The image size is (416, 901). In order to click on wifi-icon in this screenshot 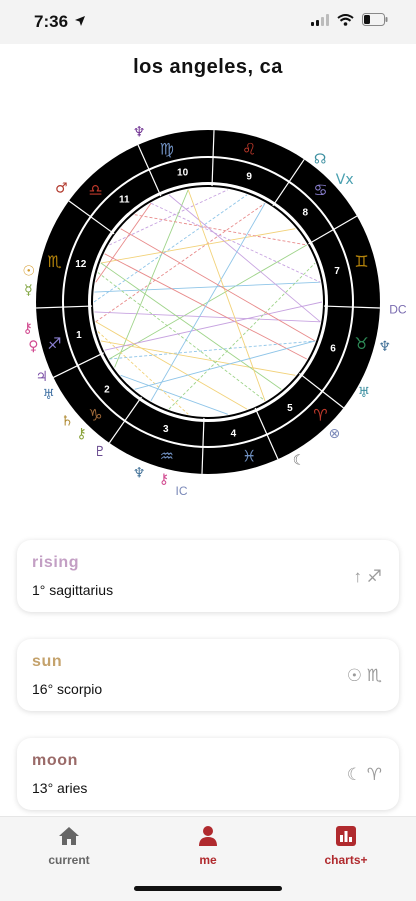, I will do `click(345, 22)`.